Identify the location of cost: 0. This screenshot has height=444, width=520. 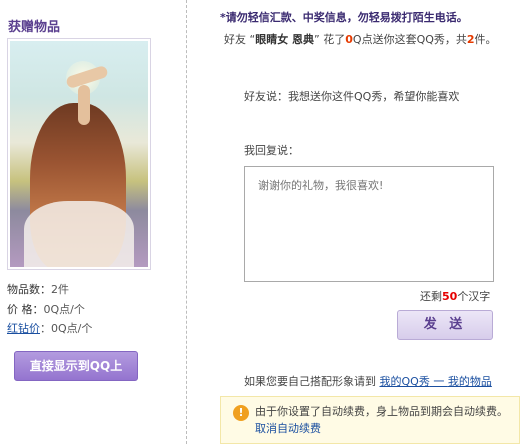
(349, 39).